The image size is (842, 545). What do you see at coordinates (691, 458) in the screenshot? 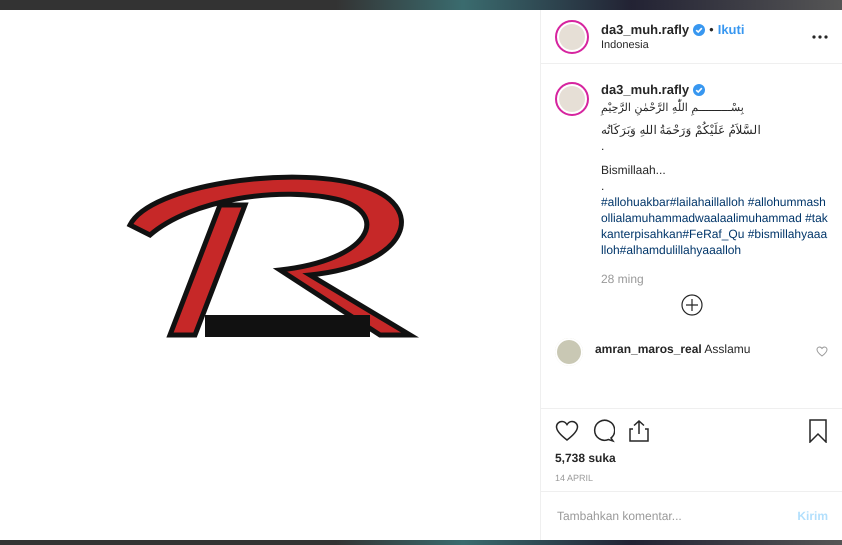
I see `like-count: 5,738 suka` at bounding box center [691, 458].